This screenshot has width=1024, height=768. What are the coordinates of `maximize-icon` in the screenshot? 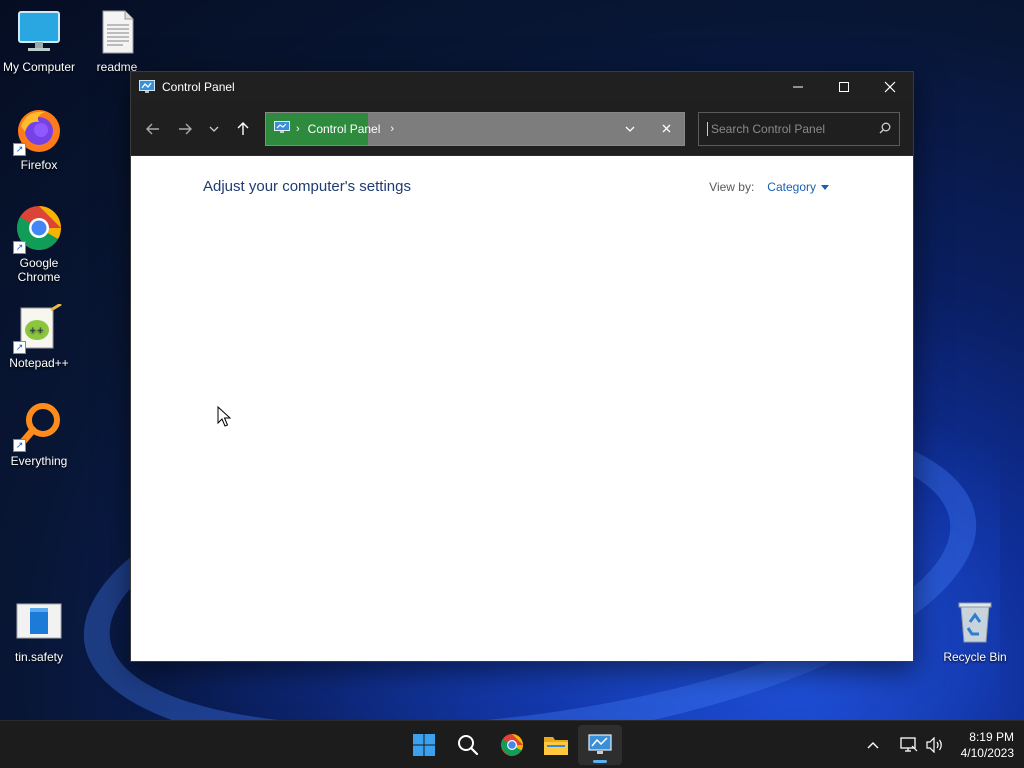 It's located at (844, 87).